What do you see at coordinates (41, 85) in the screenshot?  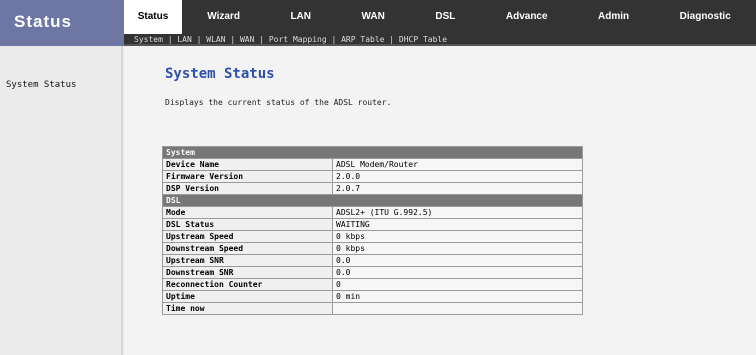 I see `sidebar-item-system-status: System Status` at bounding box center [41, 85].